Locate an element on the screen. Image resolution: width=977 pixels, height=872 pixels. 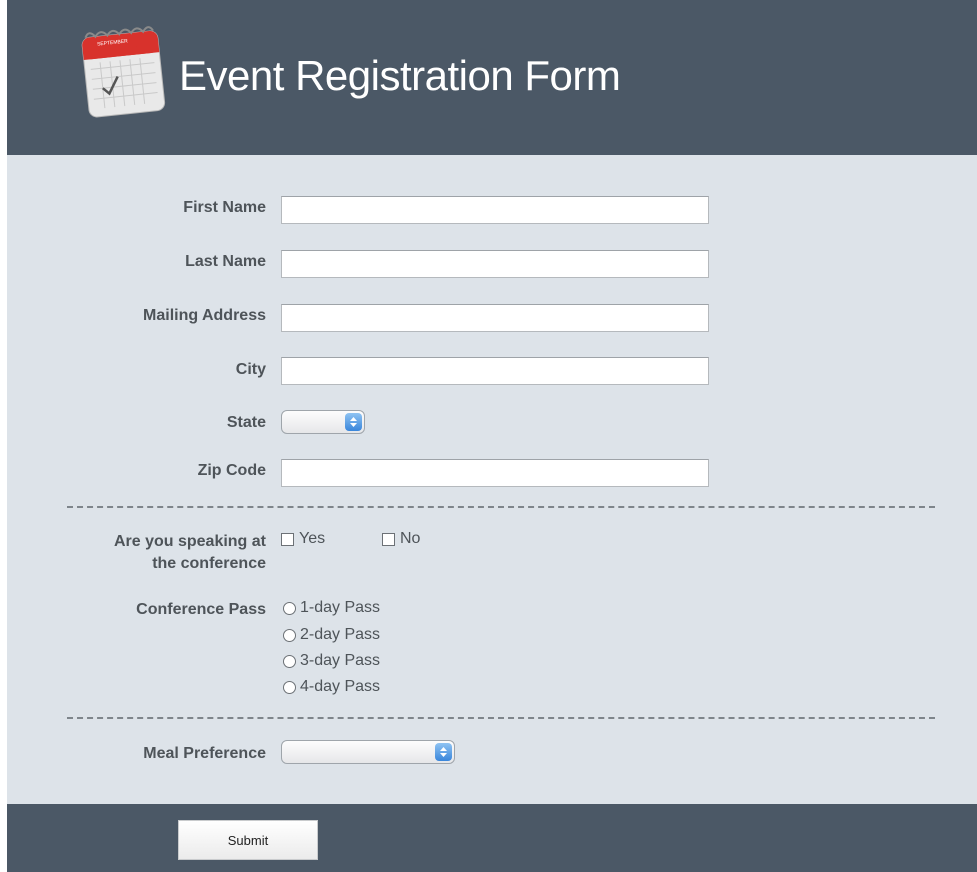
city-input is located at coordinates (495, 371).